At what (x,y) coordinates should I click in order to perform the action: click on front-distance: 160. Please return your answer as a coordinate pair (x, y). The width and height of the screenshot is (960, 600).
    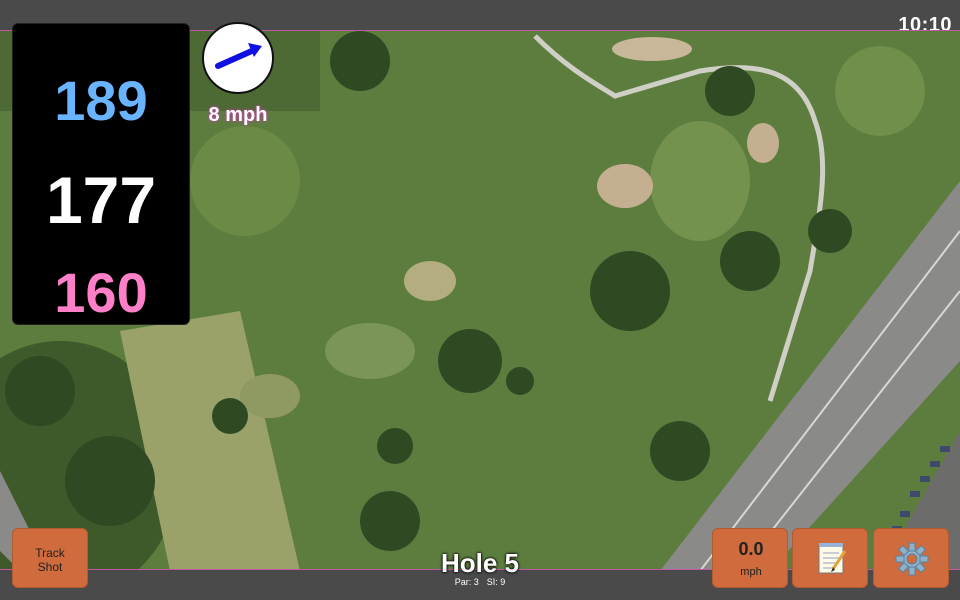
    Looking at the image, I should click on (101, 292).